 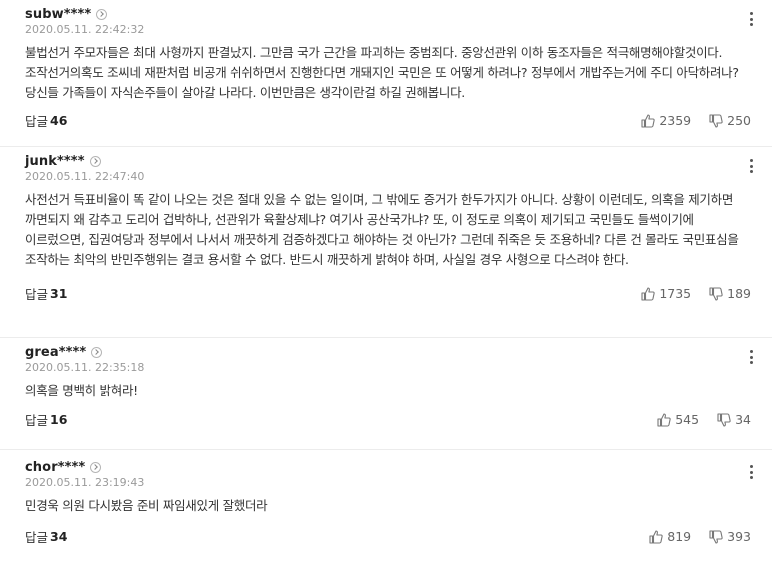 I want to click on like-count: 545, so click(x=687, y=419).